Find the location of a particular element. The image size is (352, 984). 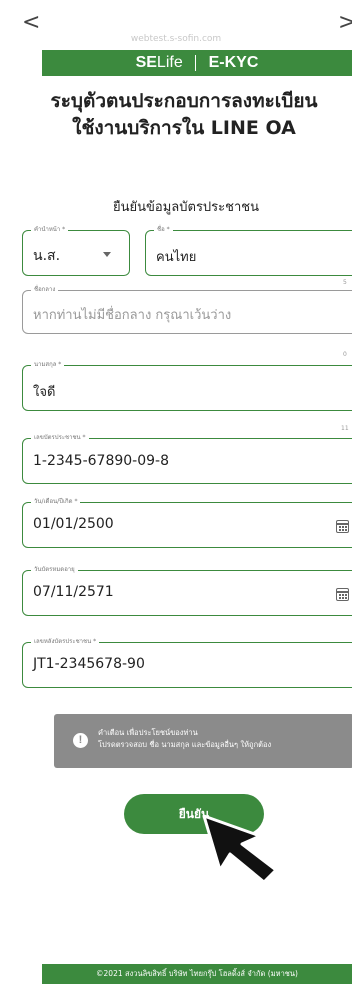

mouse-cursor-icon is located at coordinates (240, 849).